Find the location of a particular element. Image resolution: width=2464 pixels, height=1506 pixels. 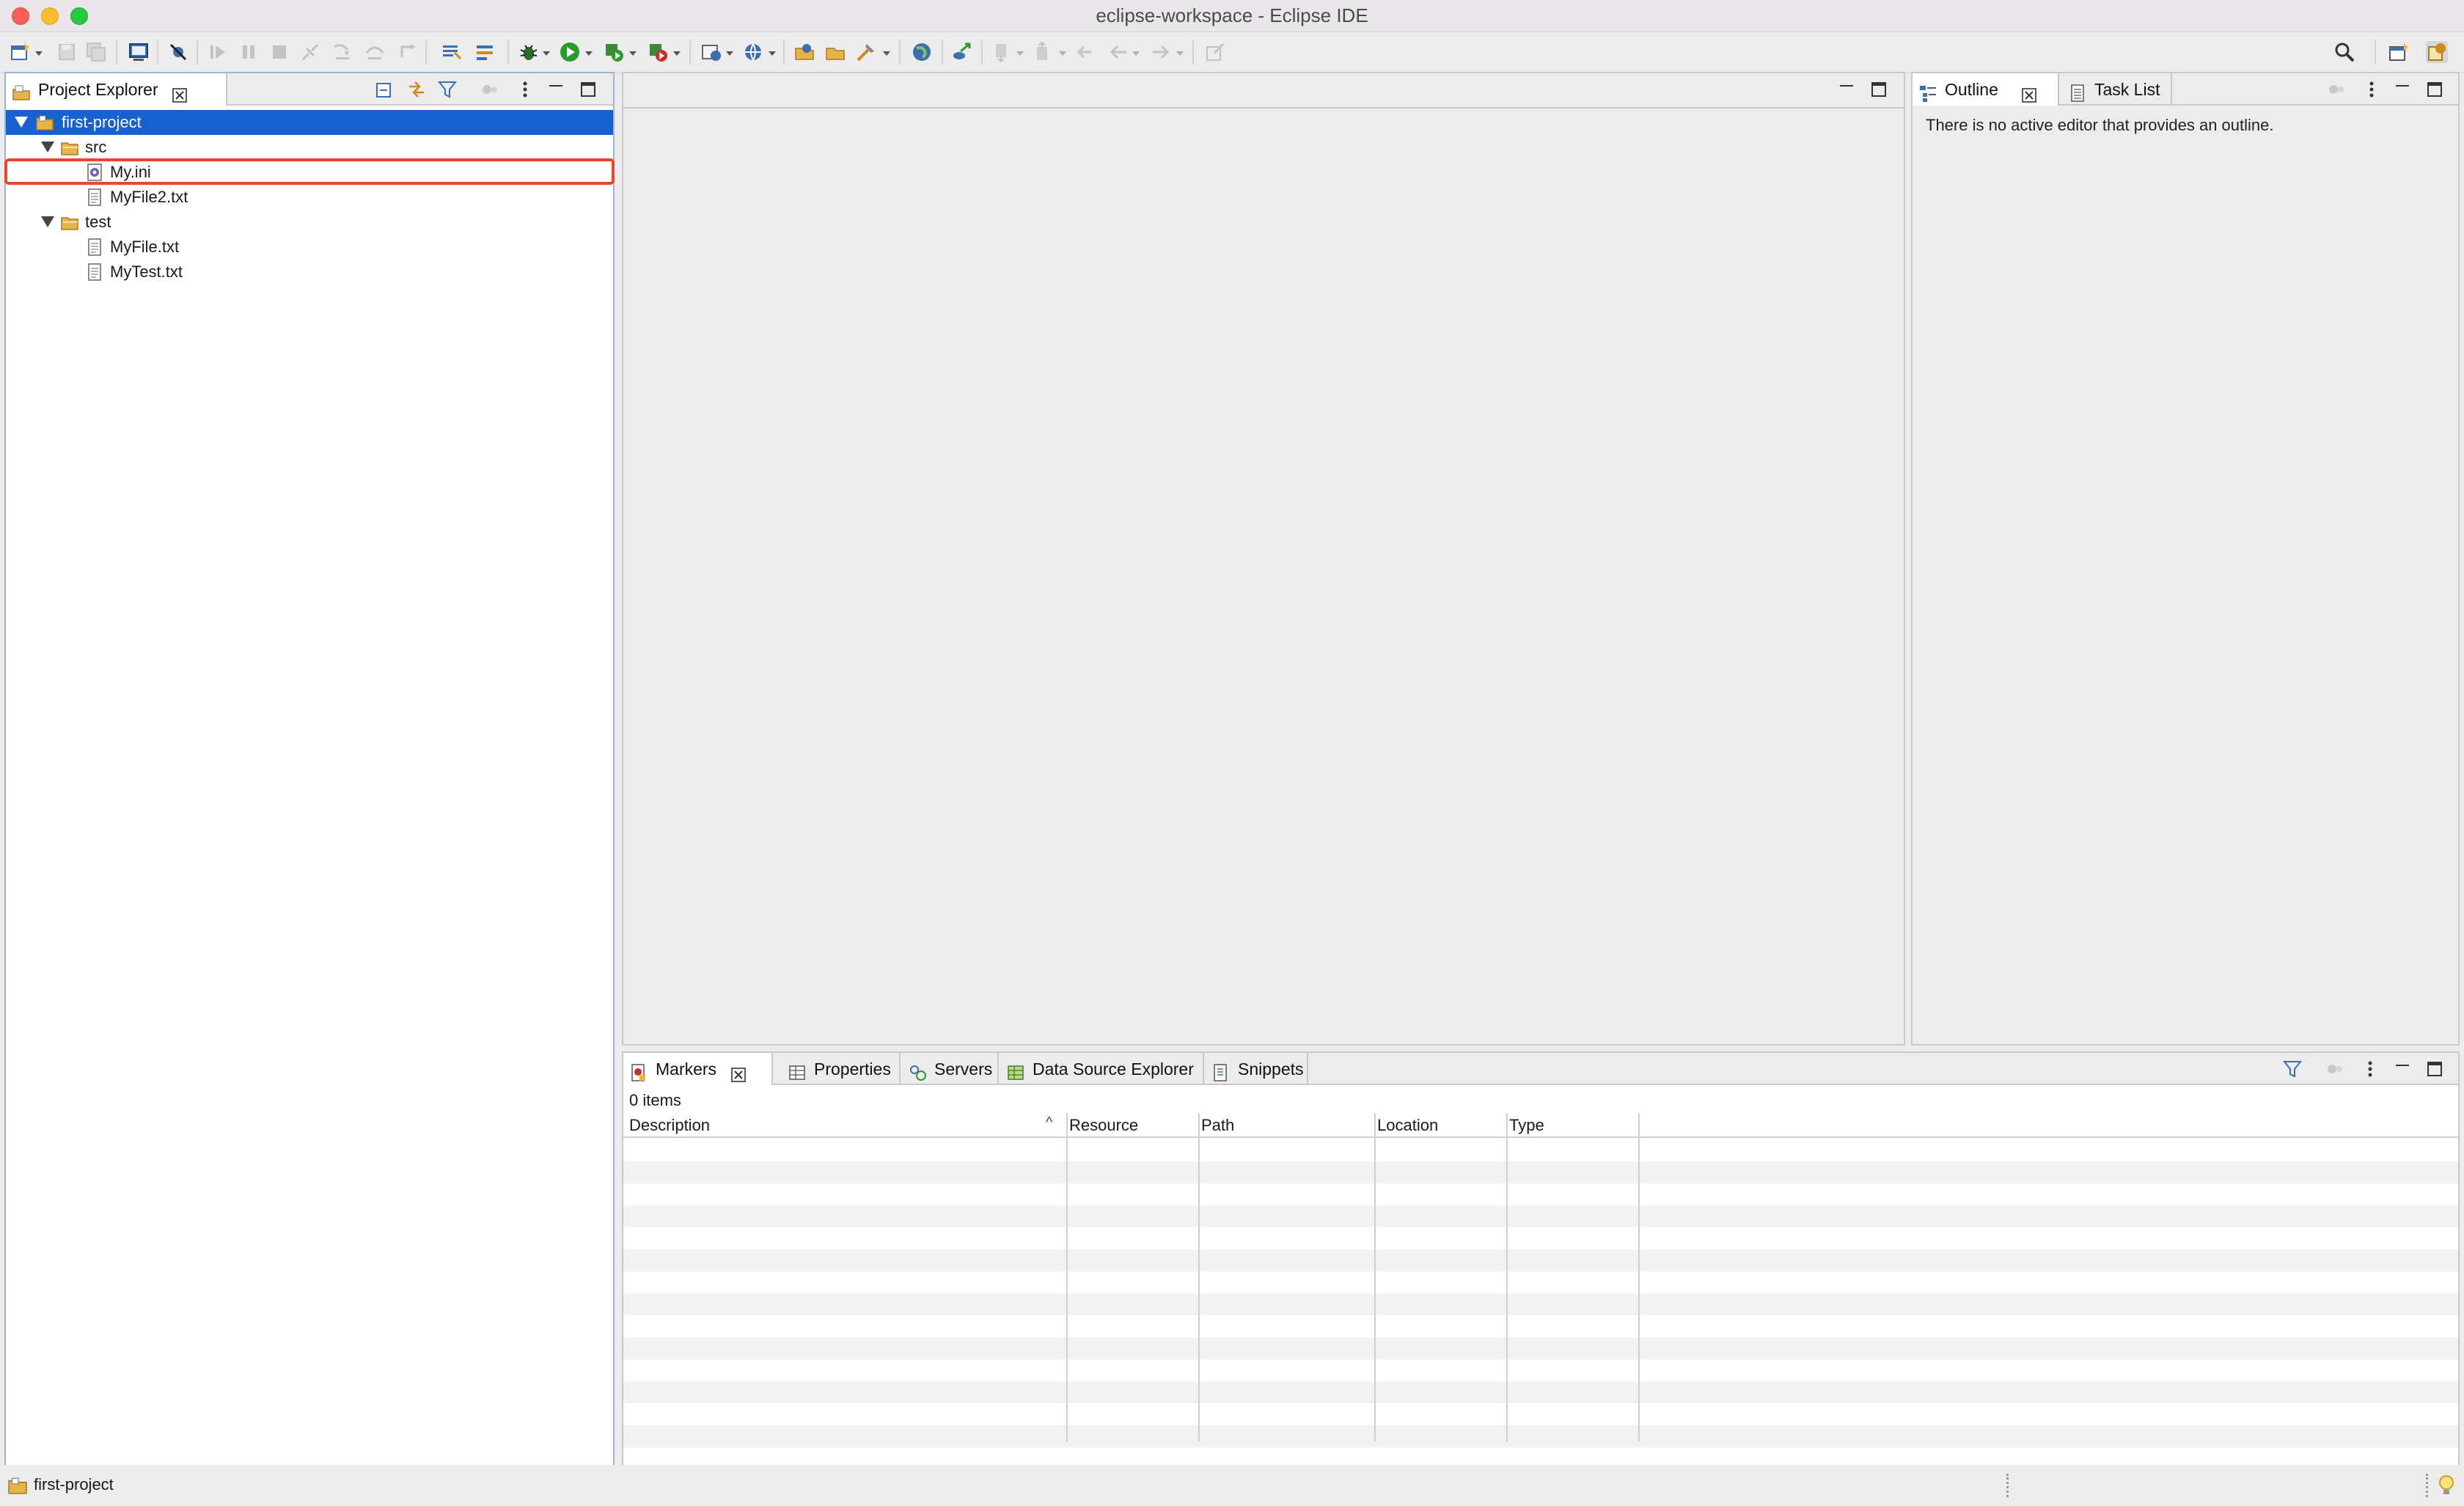

sort-indicator-icon: ^ is located at coordinates (1049, 1122).